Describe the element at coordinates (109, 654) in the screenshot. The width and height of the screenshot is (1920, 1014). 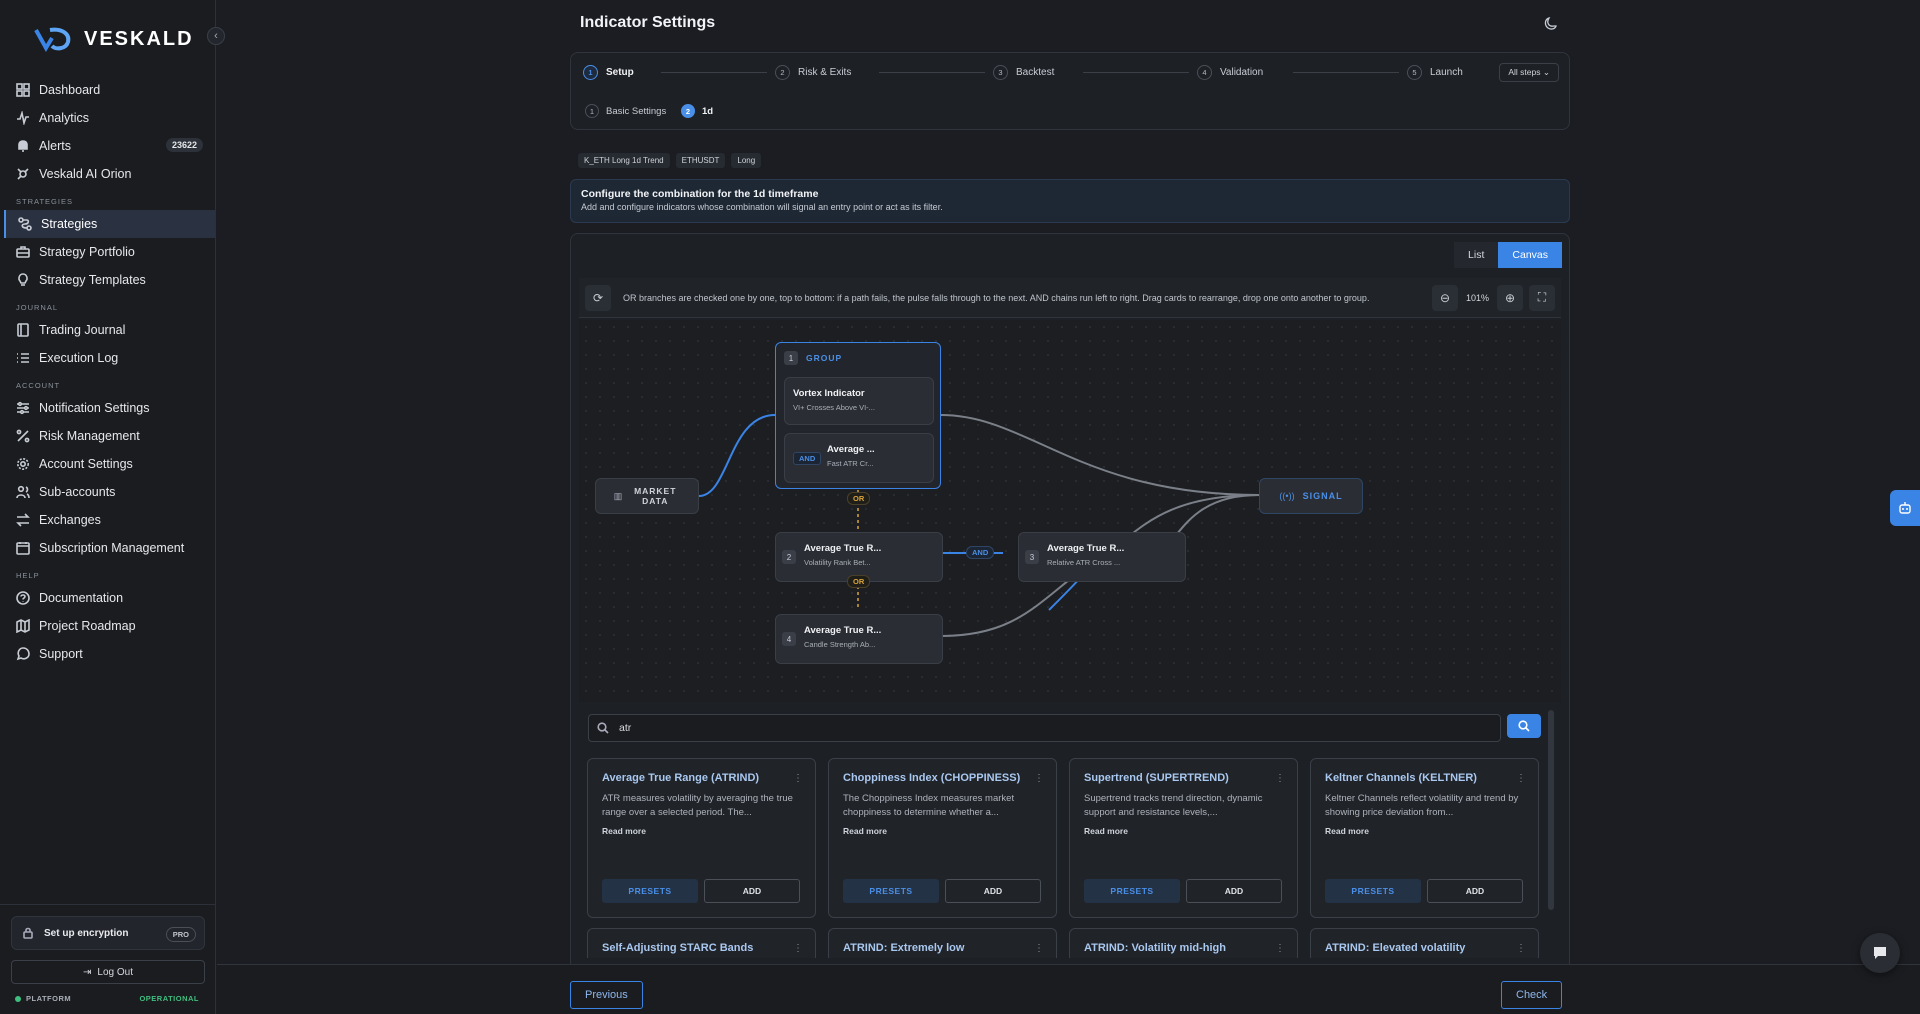
I see `sidebar-item-support: Support` at that location.